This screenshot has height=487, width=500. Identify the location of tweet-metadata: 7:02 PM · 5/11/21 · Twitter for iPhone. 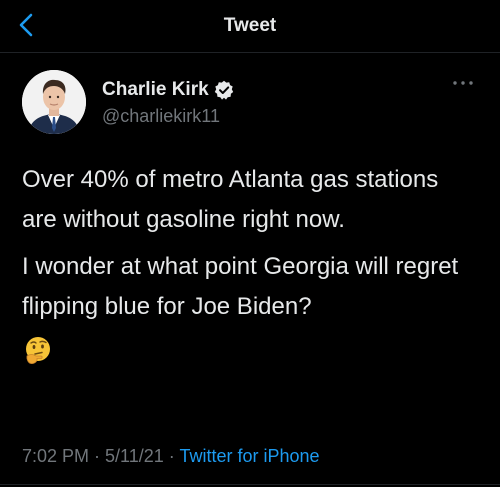
(171, 456).